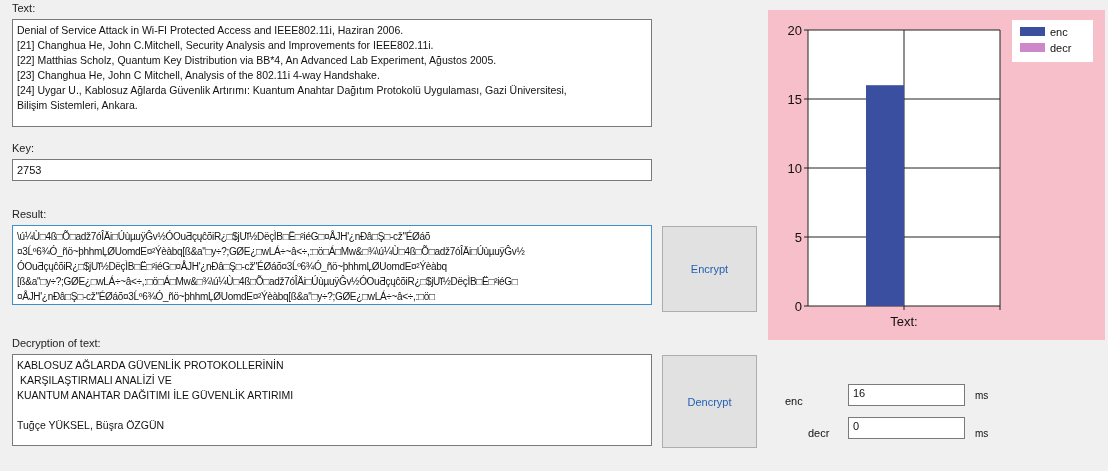  What do you see at coordinates (332, 400) in the screenshot?
I see `text-area: KABLOSUZ AĞLARDA GÜVENLİK PROTOKOLLERİNİN KARŞILAŞTIRMALI ANALİZİ VE KUANTUM ANAHTAR DAĞITIMI İLE GÜVENLİK ARTIRIMI Tuğçe YÜKSEL, Büşra ÖZGÜN` at bounding box center [332, 400].